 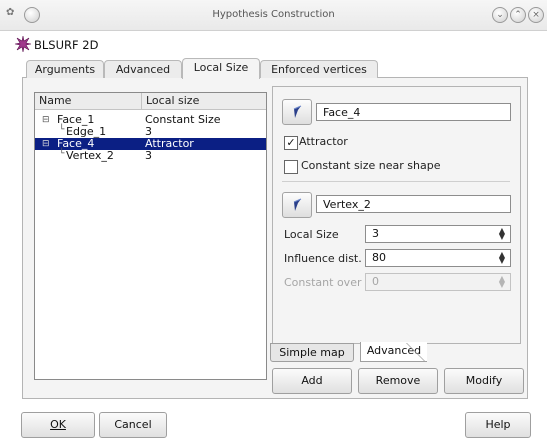 What do you see at coordinates (371, 165) in the screenshot?
I see `constant-size-label: Constant size near shape` at bounding box center [371, 165].